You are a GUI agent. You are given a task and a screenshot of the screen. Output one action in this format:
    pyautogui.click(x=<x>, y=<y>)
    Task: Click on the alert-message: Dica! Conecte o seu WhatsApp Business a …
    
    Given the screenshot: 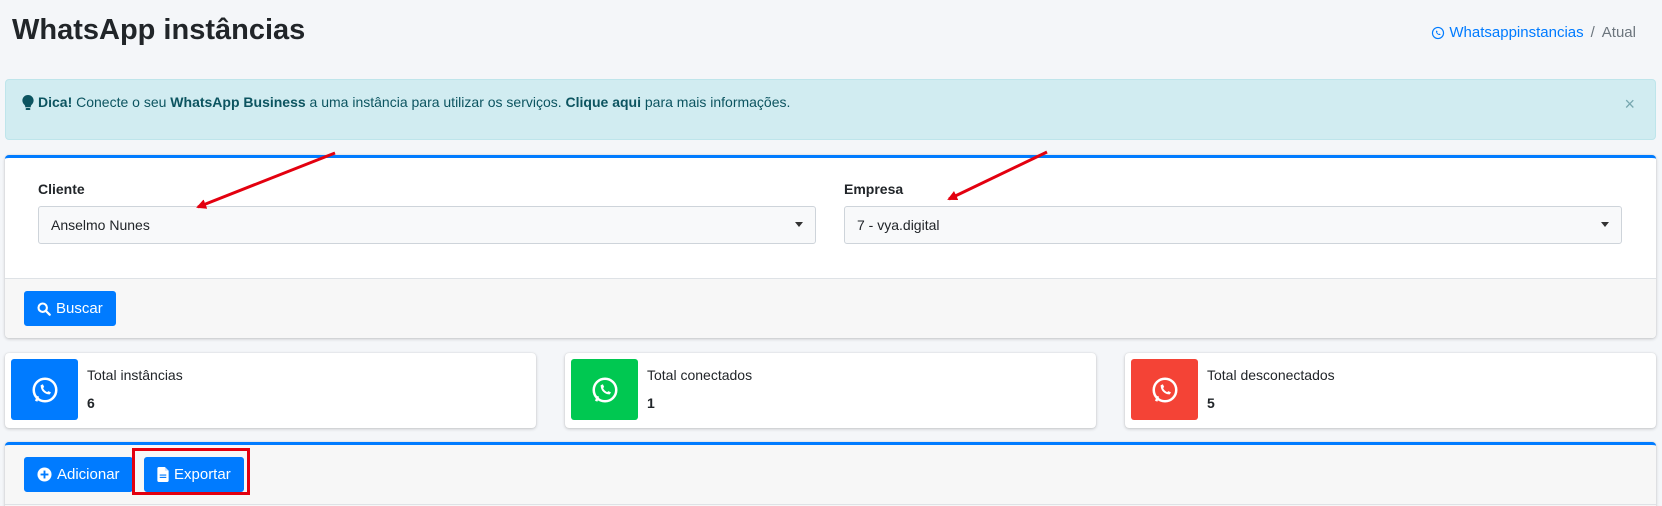 What is the action you would take?
    pyautogui.click(x=406, y=102)
    